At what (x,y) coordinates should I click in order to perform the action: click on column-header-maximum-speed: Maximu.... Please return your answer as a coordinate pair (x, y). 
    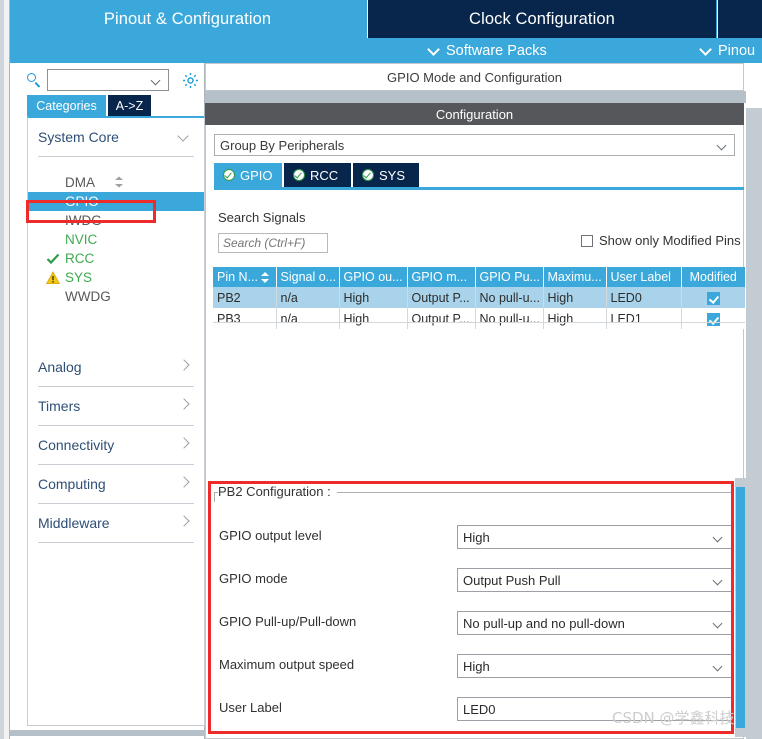
    Looking at the image, I should click on (575, 277).